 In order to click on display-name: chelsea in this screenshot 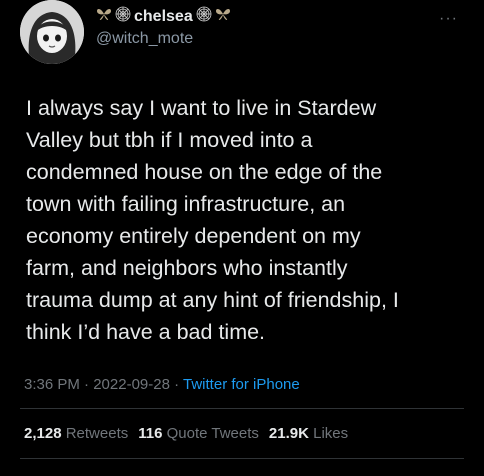, I will do `click(163, 17)`.